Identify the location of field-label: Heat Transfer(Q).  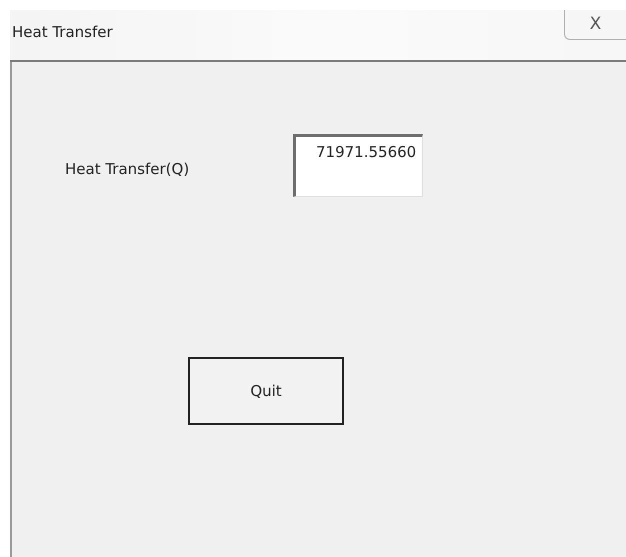
(127, 169).